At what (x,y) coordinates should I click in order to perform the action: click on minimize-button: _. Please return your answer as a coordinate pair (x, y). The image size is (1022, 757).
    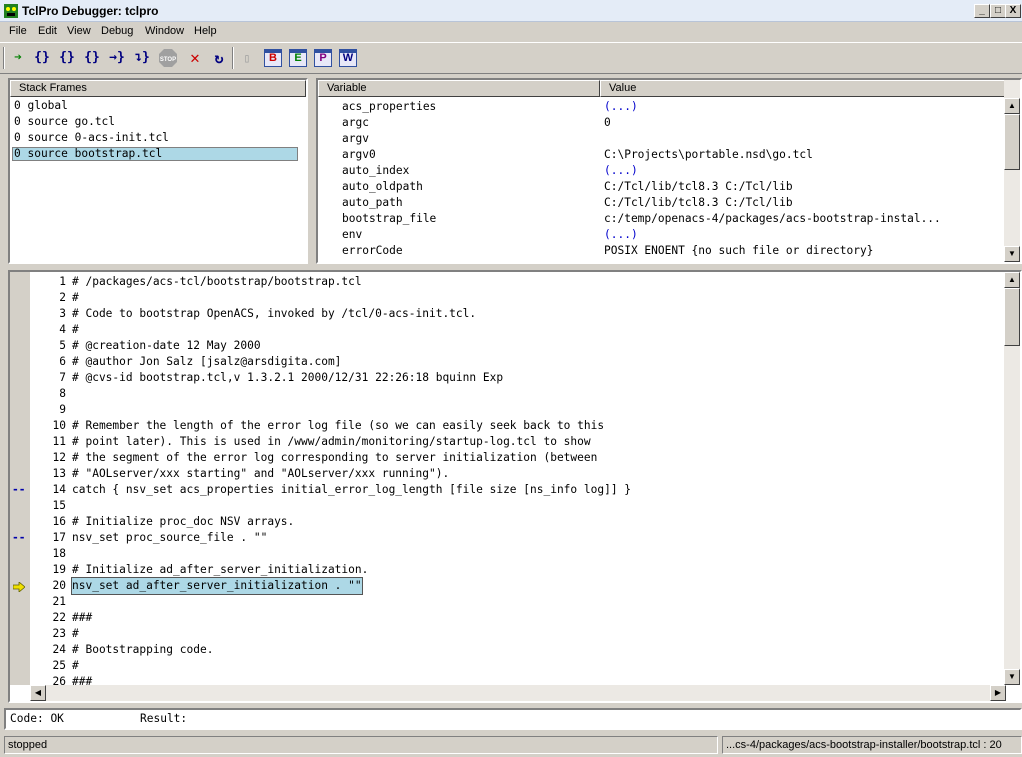
    Looking at the image, I should click on (982, 11).